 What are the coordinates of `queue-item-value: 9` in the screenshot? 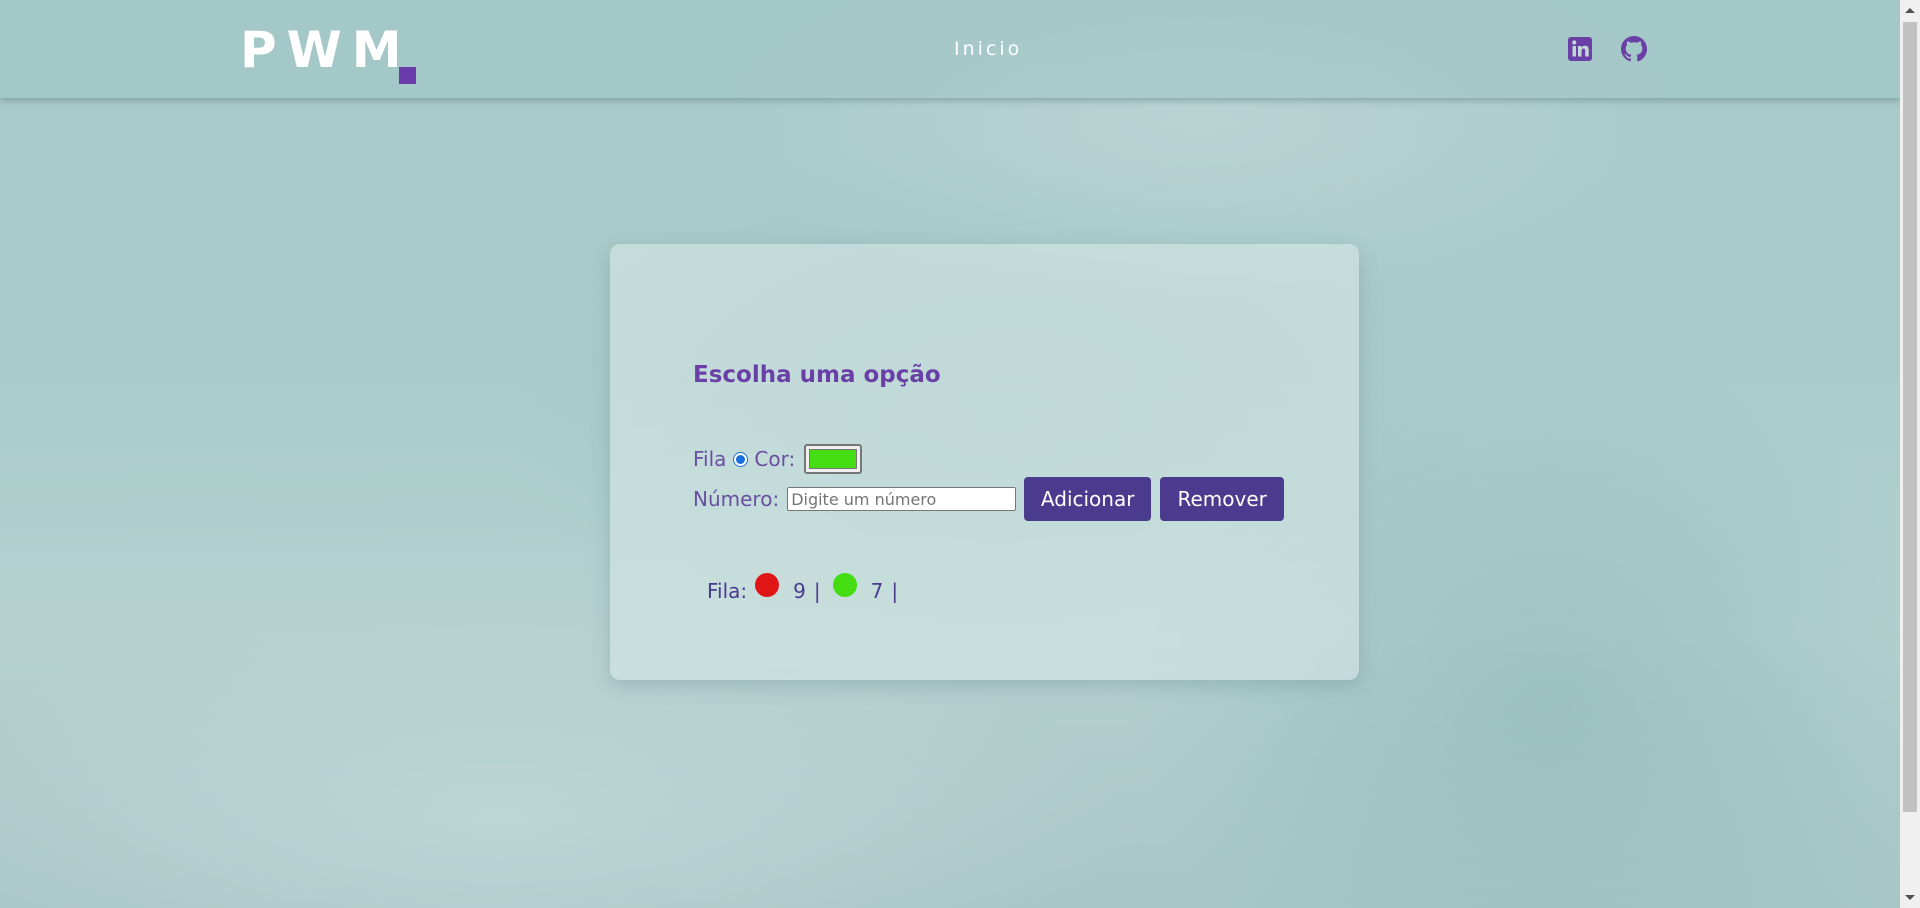 It's located at (799, 591).